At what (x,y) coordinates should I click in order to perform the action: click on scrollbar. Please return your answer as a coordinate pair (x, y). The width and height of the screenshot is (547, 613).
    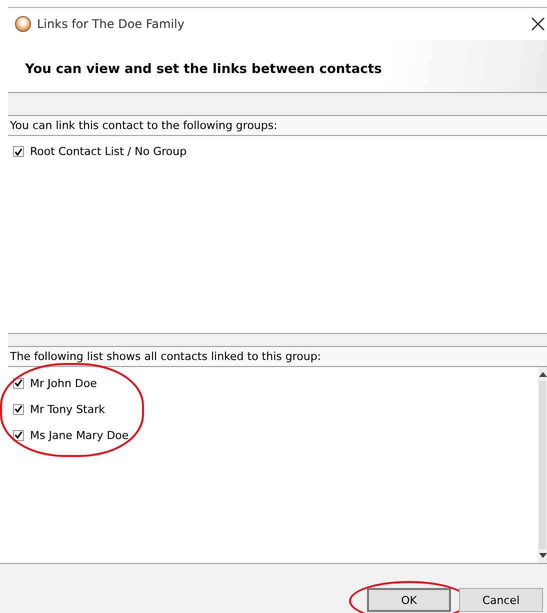
    Looking at the image, I should click on (542, 465).